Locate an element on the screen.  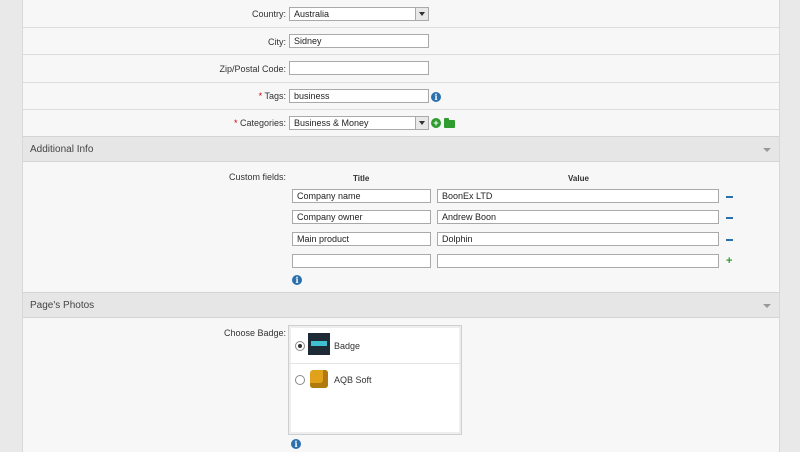
custom-value-input: BoonEx LTD is located at coordinates (578, 196).